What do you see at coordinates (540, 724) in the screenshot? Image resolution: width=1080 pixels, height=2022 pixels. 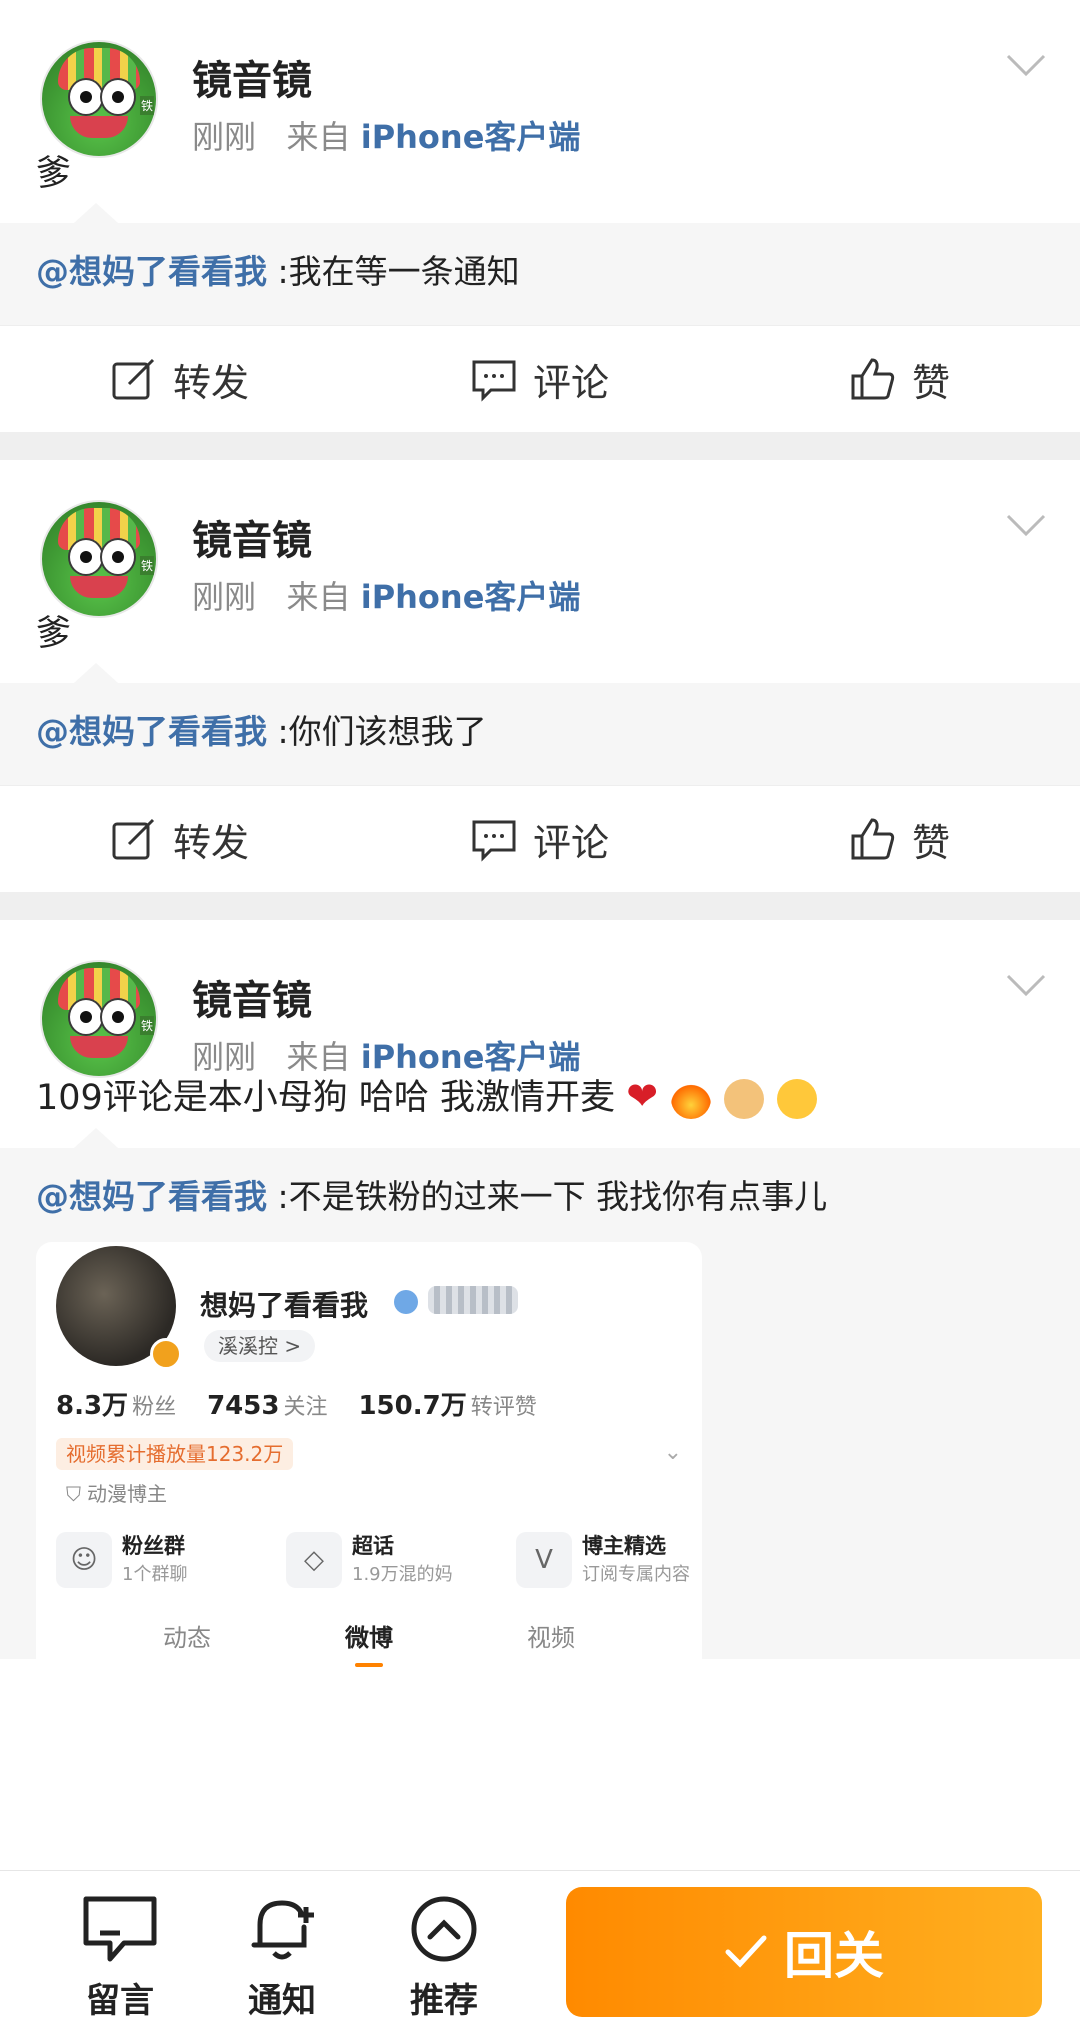 I see `quoted-post: @想妈了看看我 :你们该想我了` at bounding box center [540, 724].